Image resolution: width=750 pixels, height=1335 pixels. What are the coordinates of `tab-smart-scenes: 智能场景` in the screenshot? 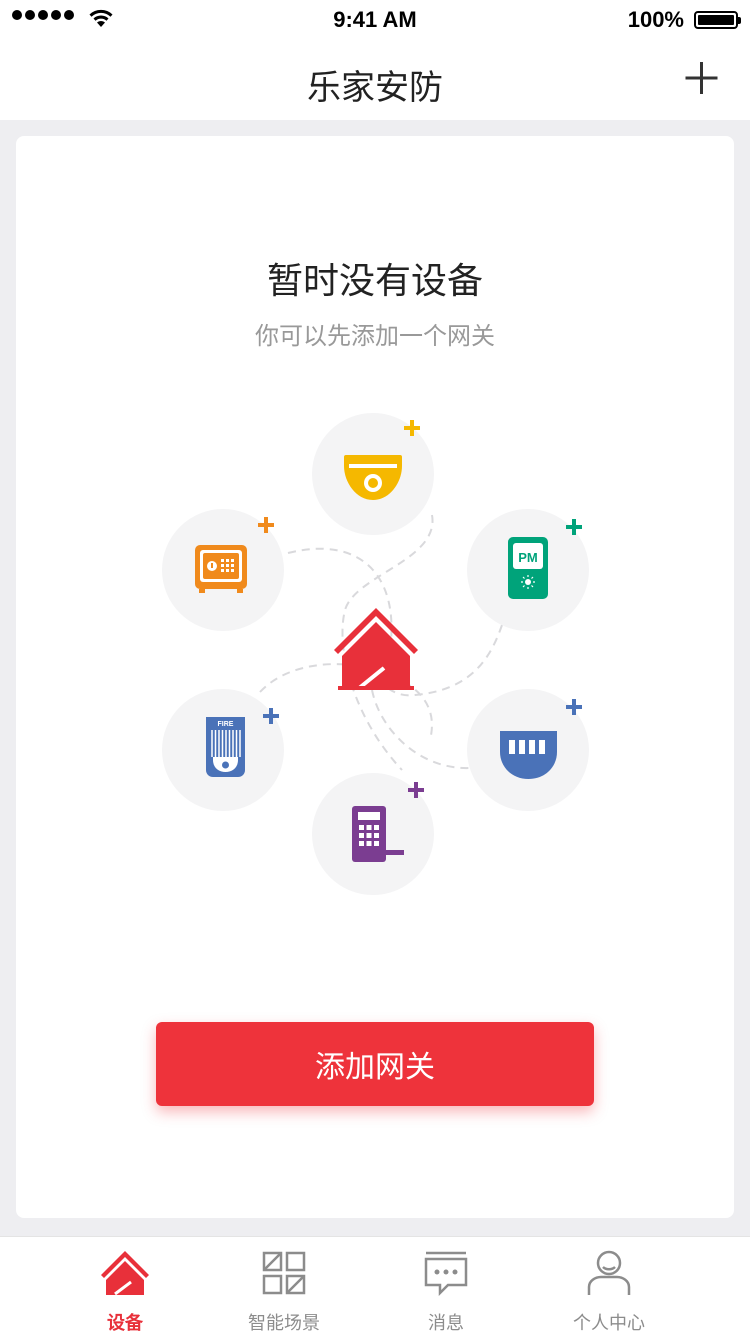 It's located at (284, 1286).